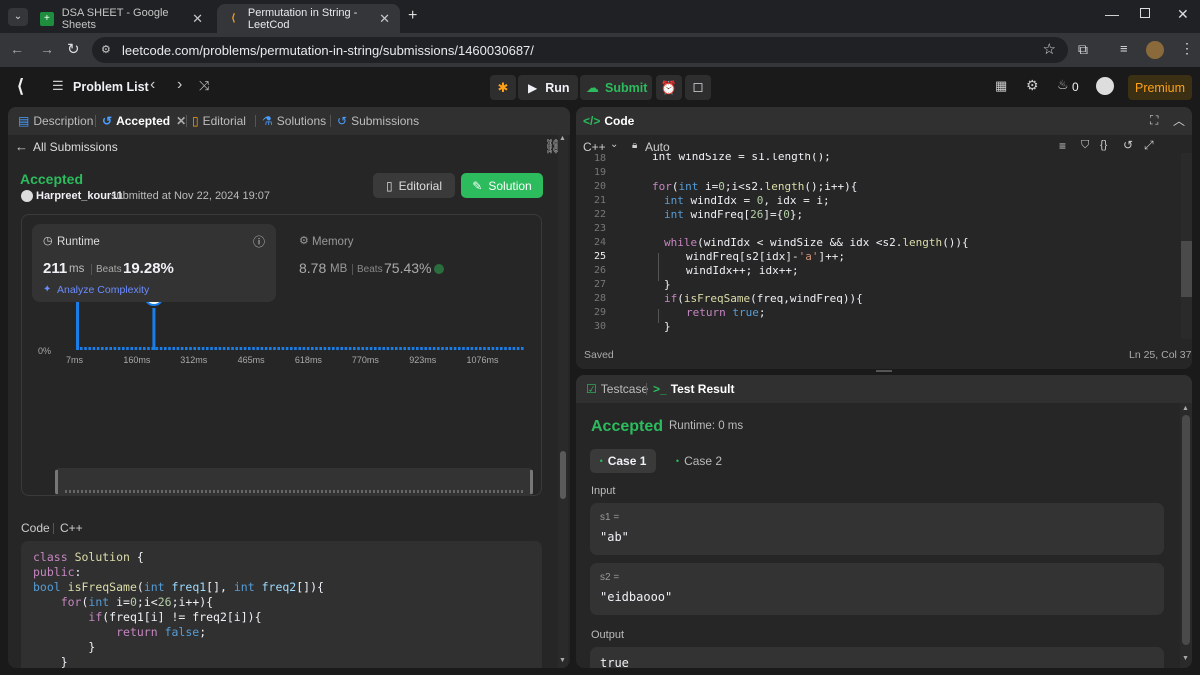 This screenshot has height=675, width=1200. Describe the element at coordinates (412, 16) in the screenshot. I see `new-tab-icon: +` at that location.